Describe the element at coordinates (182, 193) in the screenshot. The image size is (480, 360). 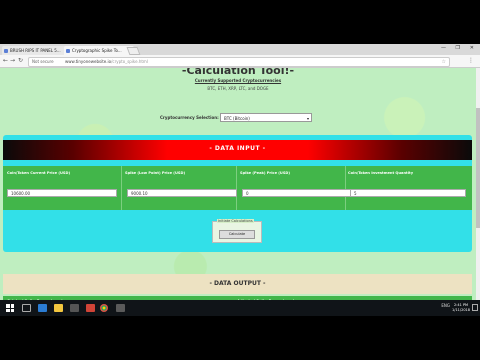
I see `low-price-field: 9000.10` at that location.